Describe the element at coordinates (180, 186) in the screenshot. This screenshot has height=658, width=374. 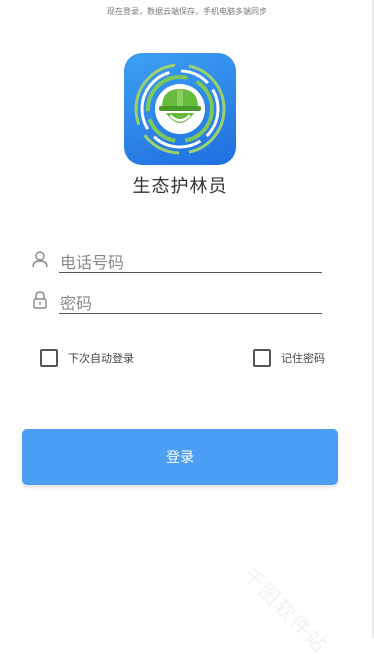
I see `app-name-title: 生态护林员` at that location.